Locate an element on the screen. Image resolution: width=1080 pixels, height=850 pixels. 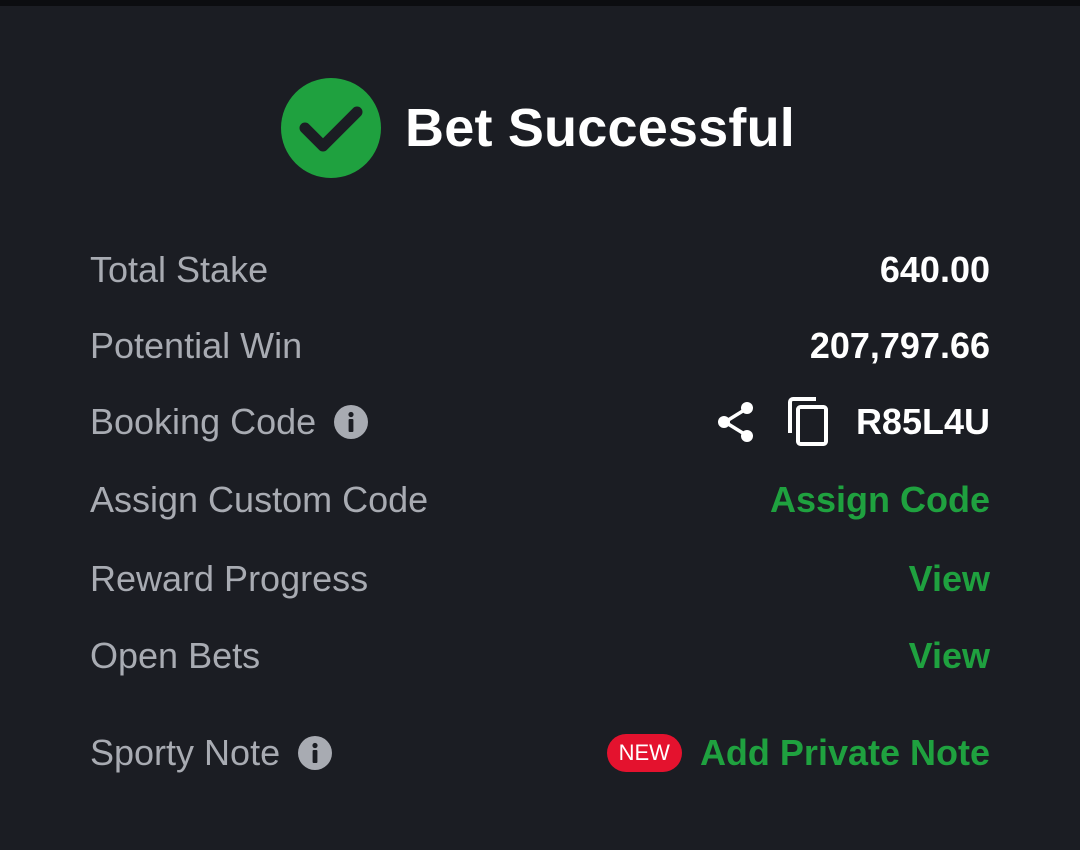
add-private-note-link: Add Private Note is located at coordinates (845, 753).